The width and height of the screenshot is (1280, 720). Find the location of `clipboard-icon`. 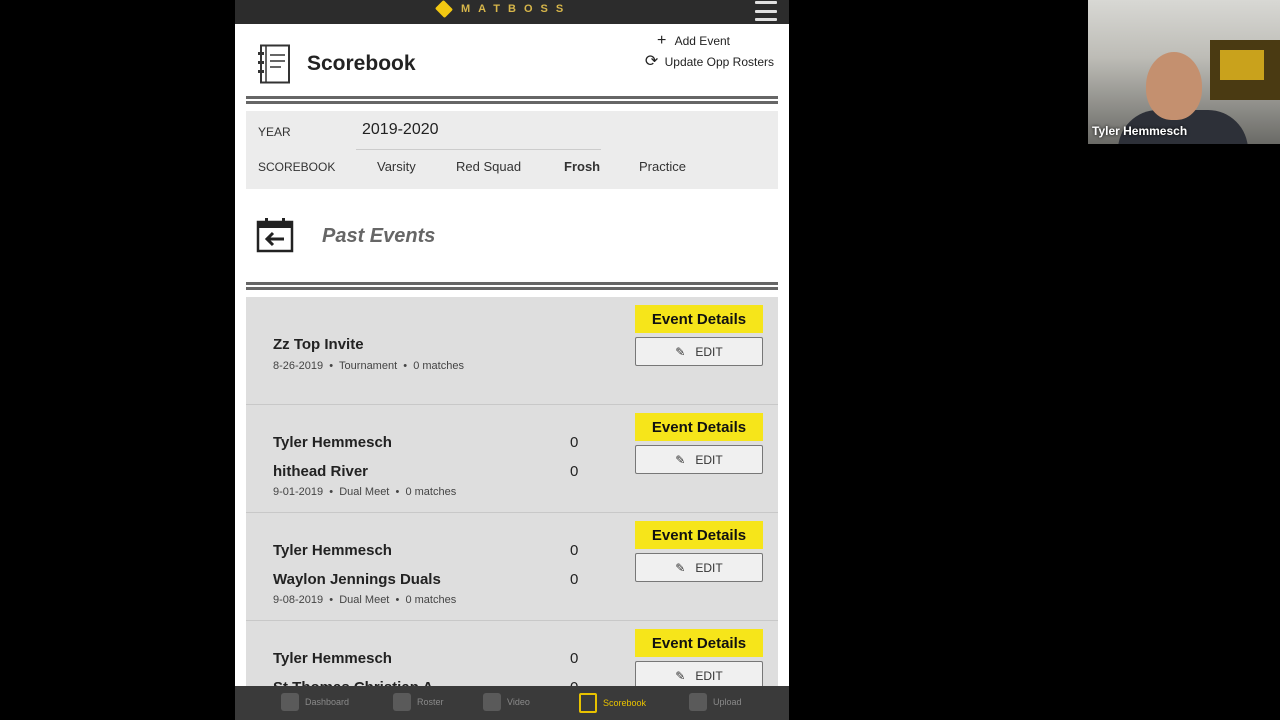

clipboard-icon is located at coordinates (402, 702).